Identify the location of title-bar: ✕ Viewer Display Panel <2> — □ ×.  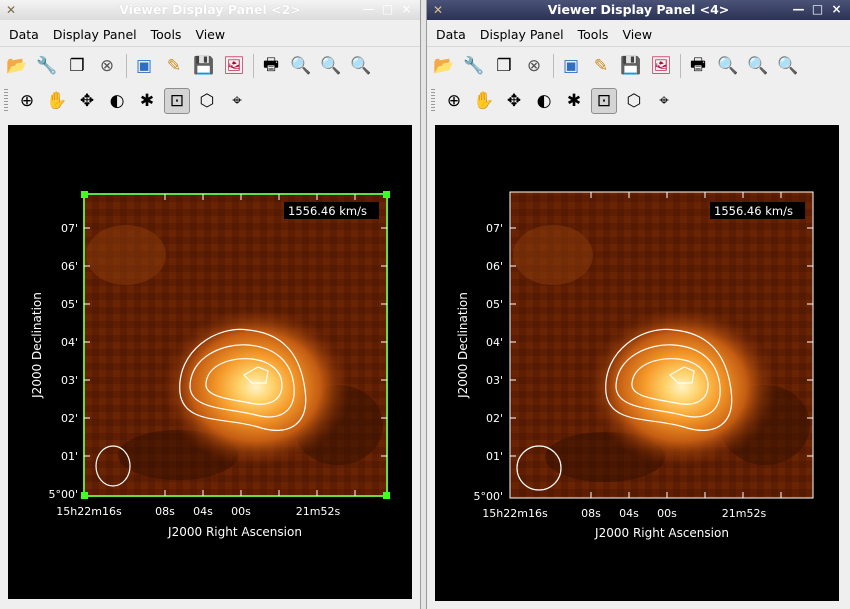
(210, 10).